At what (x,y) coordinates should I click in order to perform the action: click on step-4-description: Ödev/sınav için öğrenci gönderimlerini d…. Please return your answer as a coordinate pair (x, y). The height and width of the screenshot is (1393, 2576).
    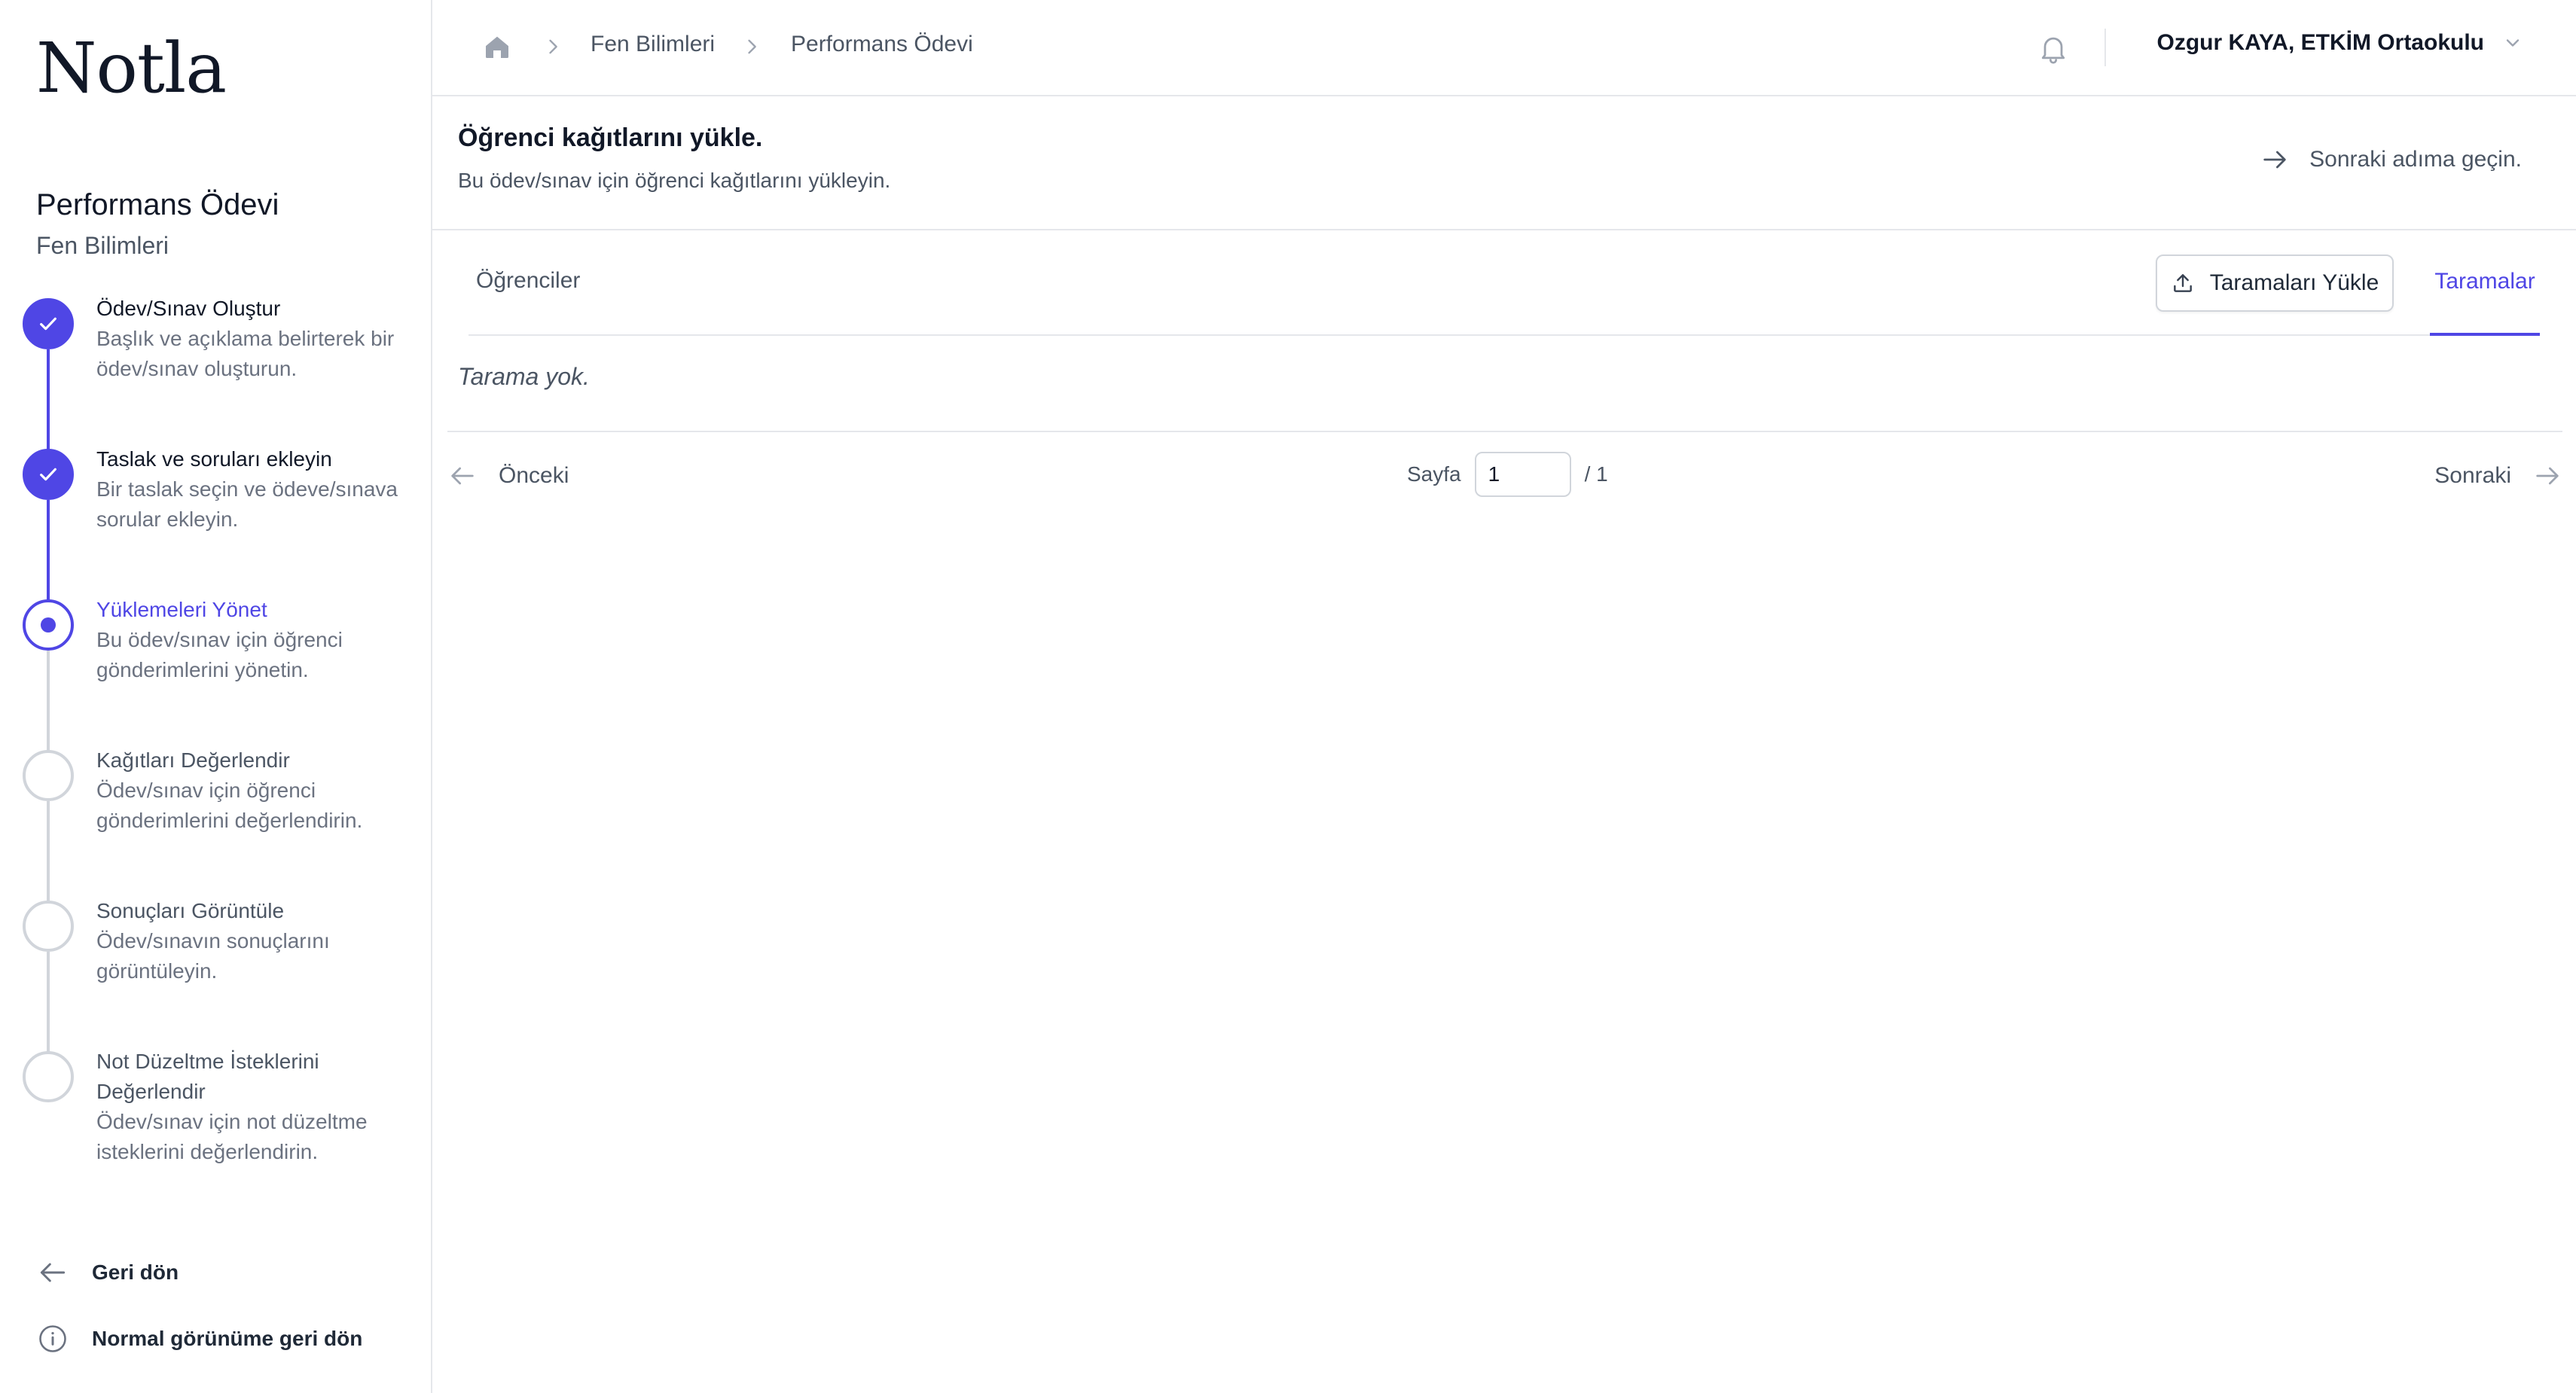
    Looking at the image, I should click on (230, 805).